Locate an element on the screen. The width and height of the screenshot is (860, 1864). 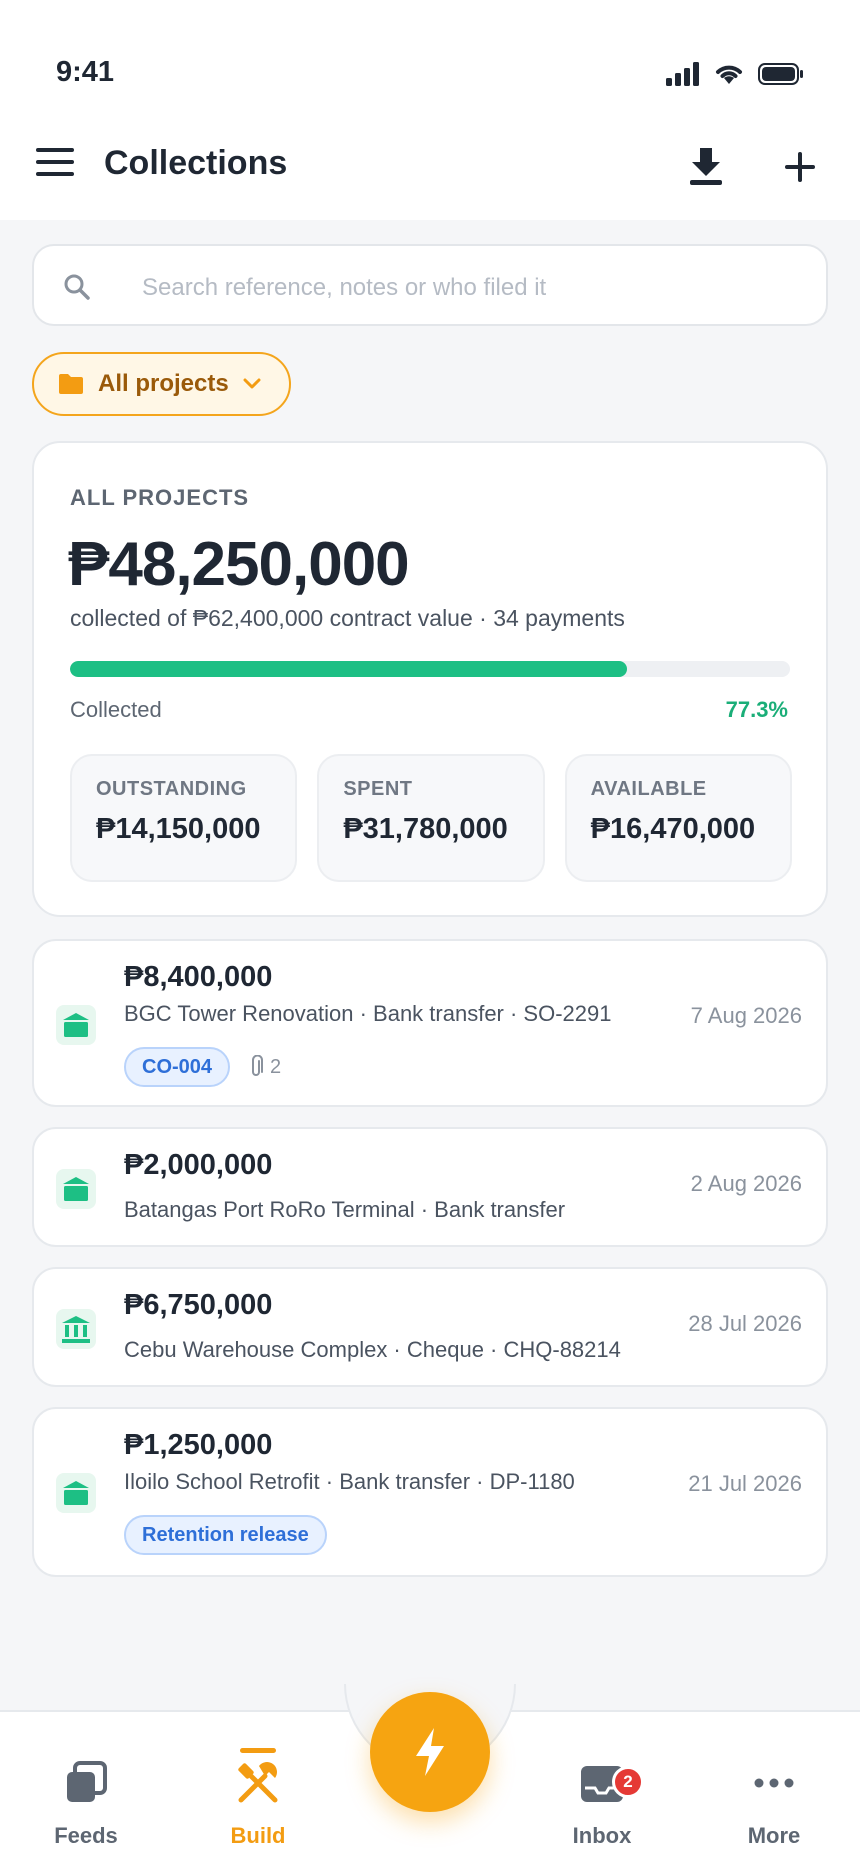
nav-label: Inbox is located at coordinates (602, 1835).